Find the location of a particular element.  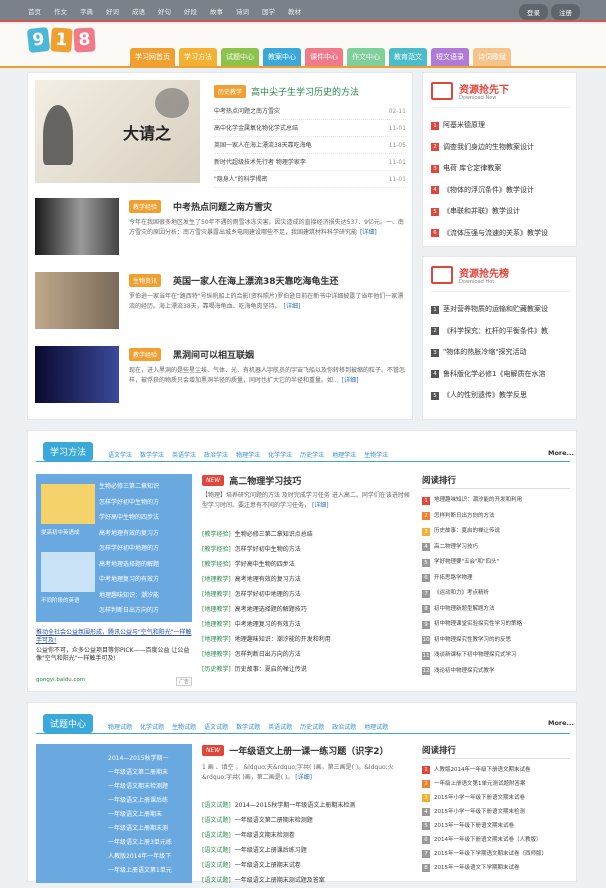

list-item: [地理教学] 高考地理选择题的解题技巧 is located at coordinates (308, 609).